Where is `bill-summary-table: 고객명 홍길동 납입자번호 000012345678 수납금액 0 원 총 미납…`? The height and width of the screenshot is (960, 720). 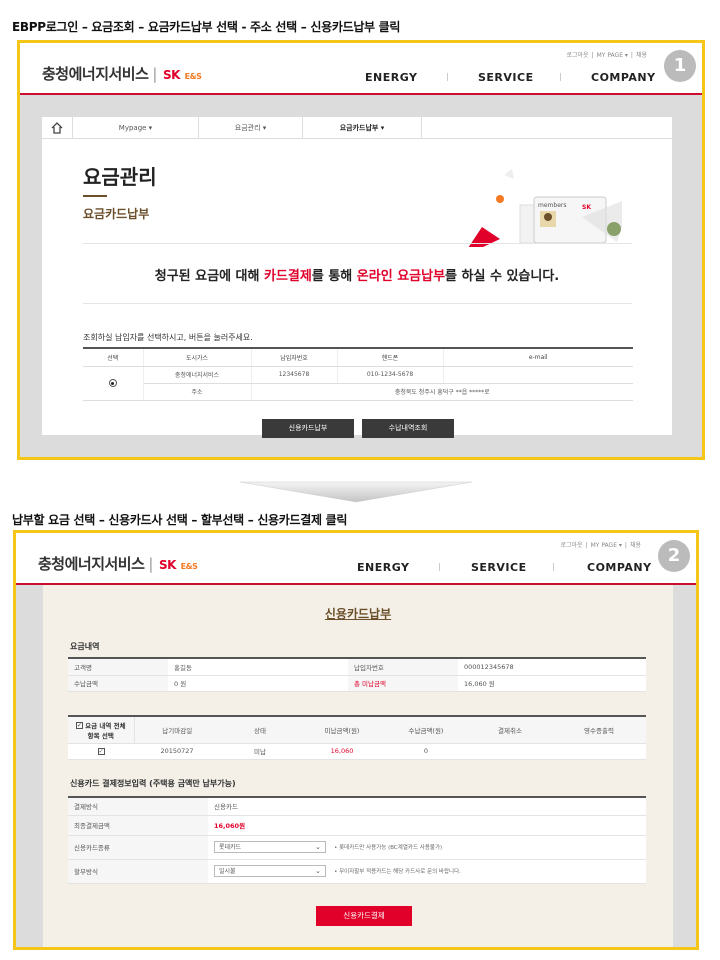
bill-summary-table: 고객명 홍길동 납입자번호 000012345678 수납금액 0 원 총 미납… is located at coordinates (357, 674).